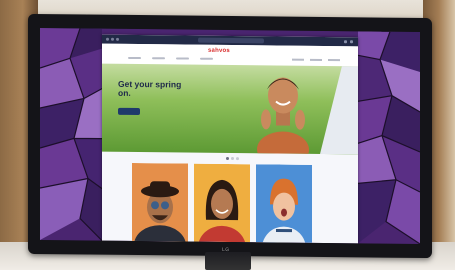 This screenshot has width=455, height=270. Describe the element at coordinates (231, 40) in the screenshot. I see `address-bar` at that location.